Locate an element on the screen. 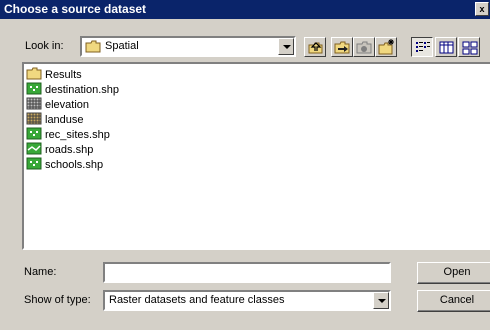  close-icon: x is located at coordinates (482, 9).